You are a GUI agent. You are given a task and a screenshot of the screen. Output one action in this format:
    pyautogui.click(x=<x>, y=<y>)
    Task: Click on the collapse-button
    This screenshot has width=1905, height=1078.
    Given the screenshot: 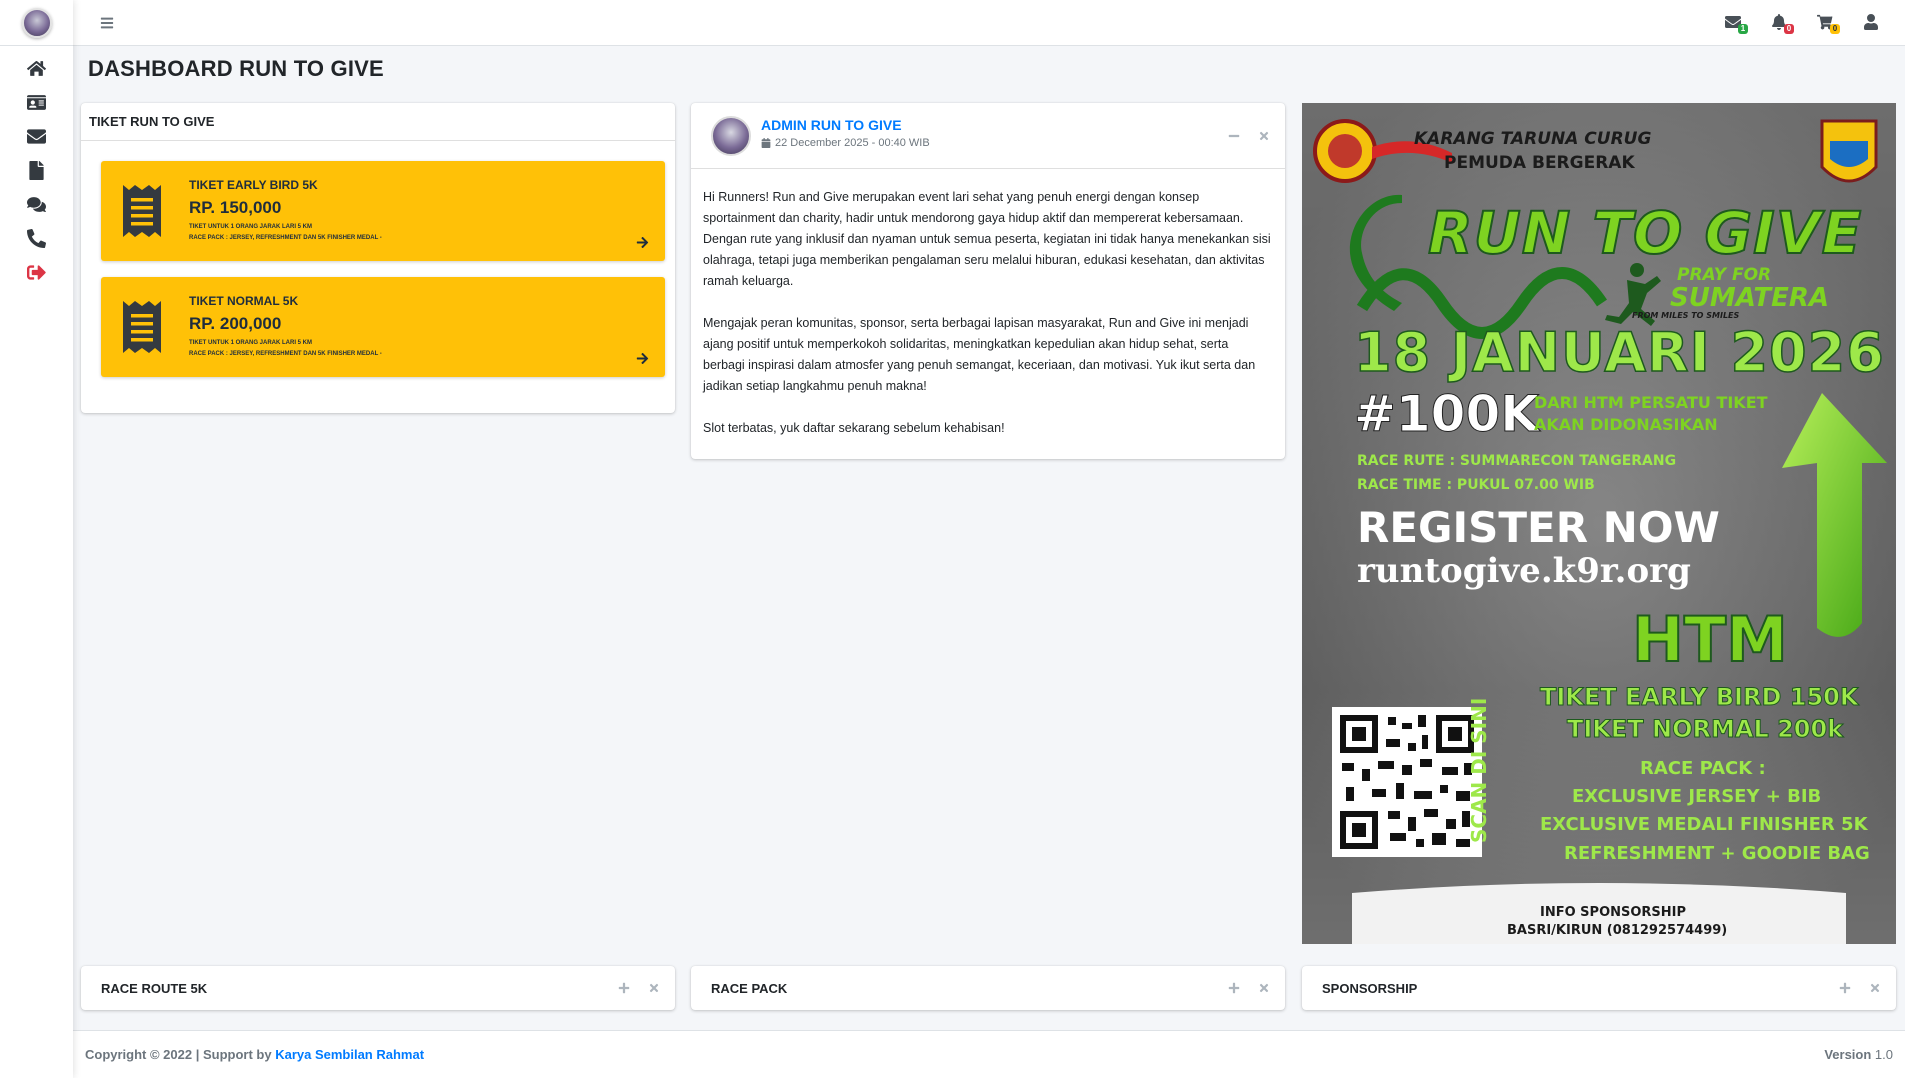 What is the action you would take?
    pyautogui.click(x=1234, y=136)
    